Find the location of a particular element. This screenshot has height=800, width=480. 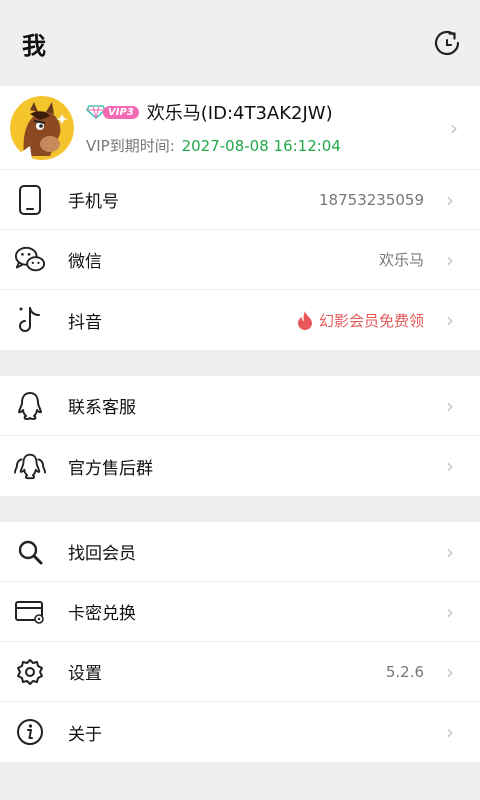

vip-level: VIP3 is located at coordinates (121, 112).